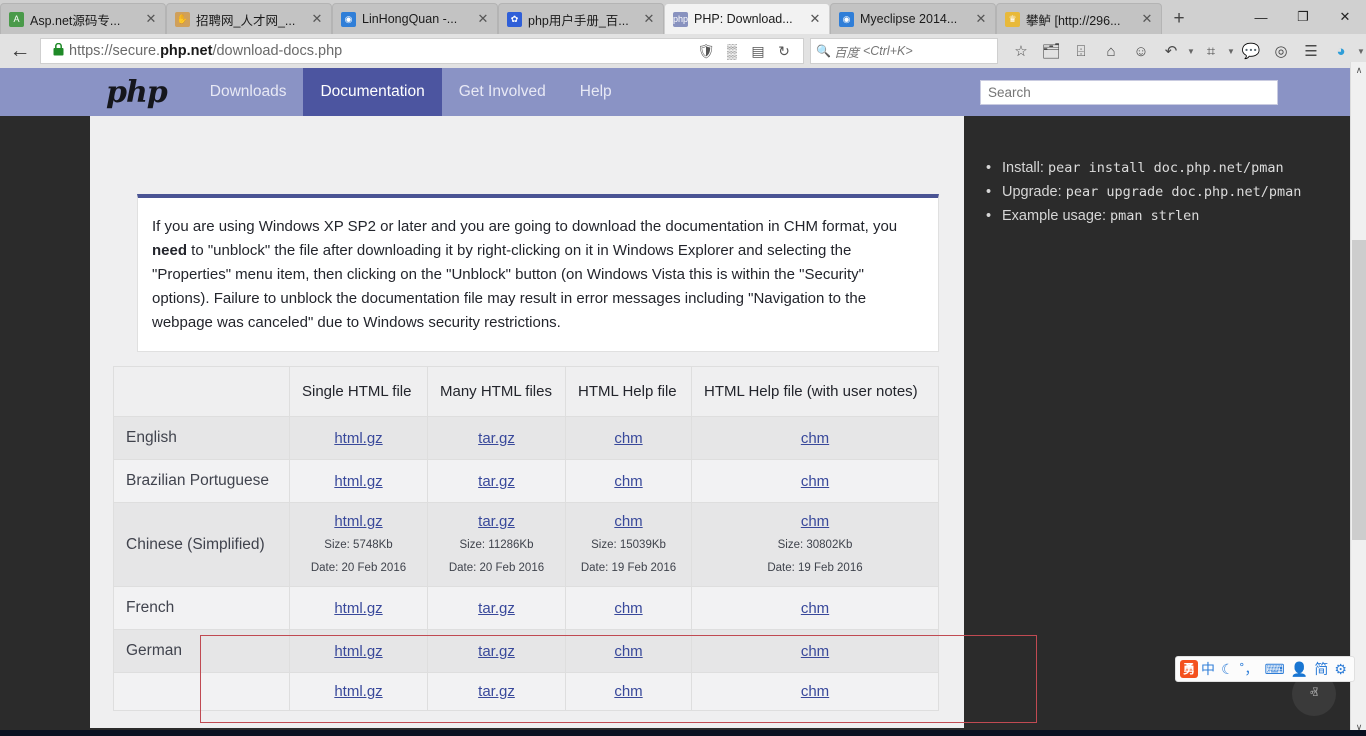 The width and height of the screenshot is (1366, 736). I want to click on clipboard-icon: 🗂, so click(1051, 51).